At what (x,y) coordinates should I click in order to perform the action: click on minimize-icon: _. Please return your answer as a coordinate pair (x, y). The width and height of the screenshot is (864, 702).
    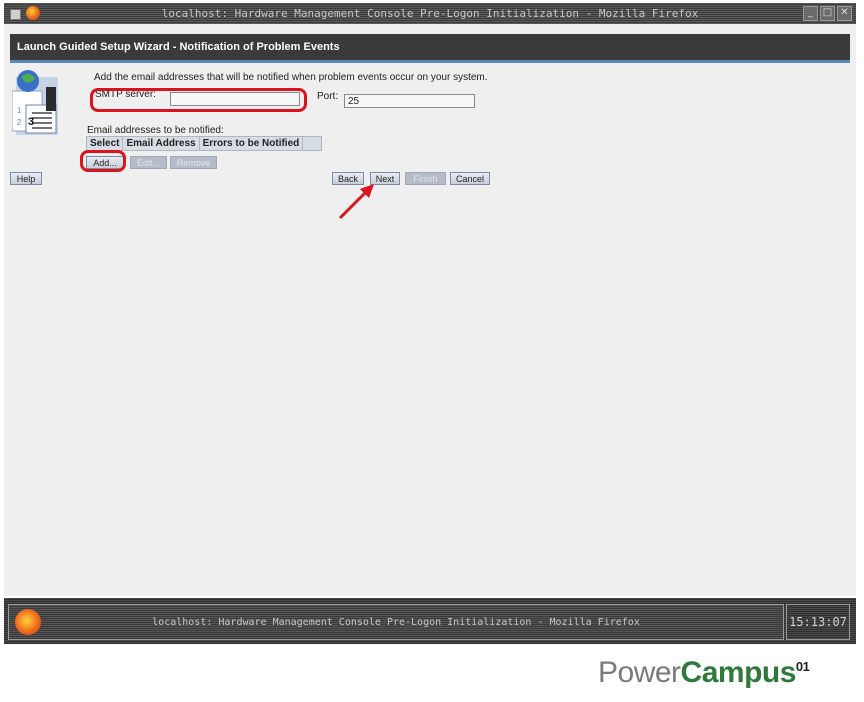
    Looking at the image, I should click on (810, 13).